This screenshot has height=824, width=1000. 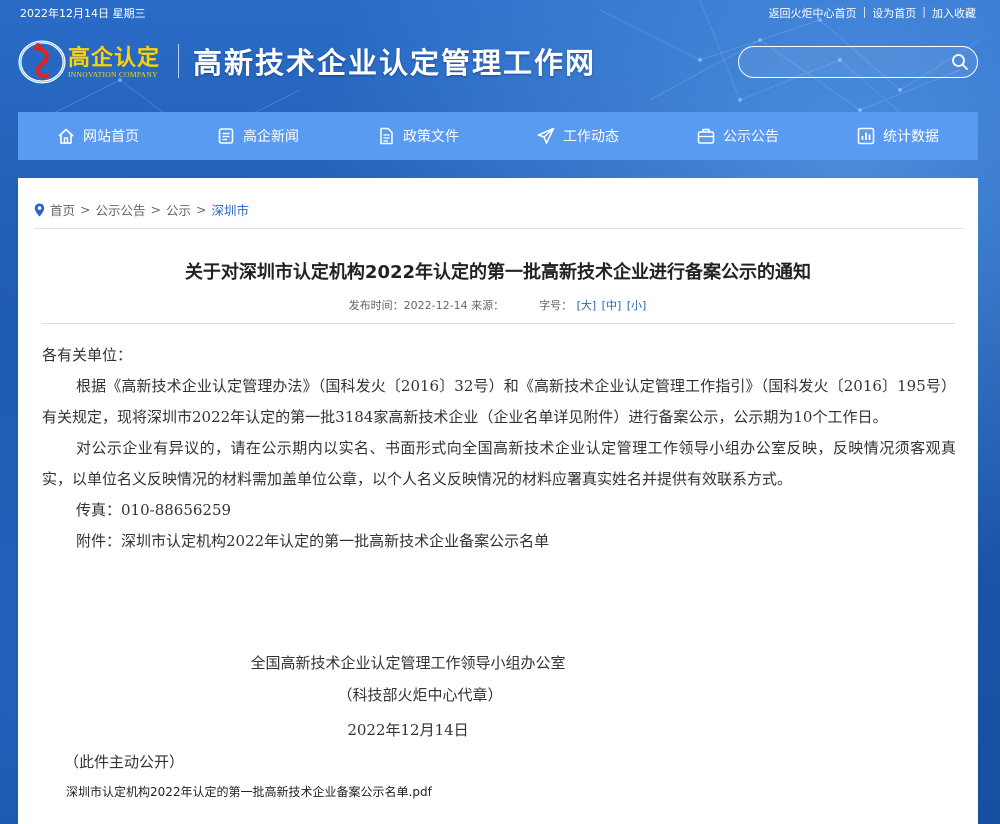 What do you see at coordinates (42, 62) in the screenshot?
I see `logo-emblem-icon` at bounding box center [42, 62].